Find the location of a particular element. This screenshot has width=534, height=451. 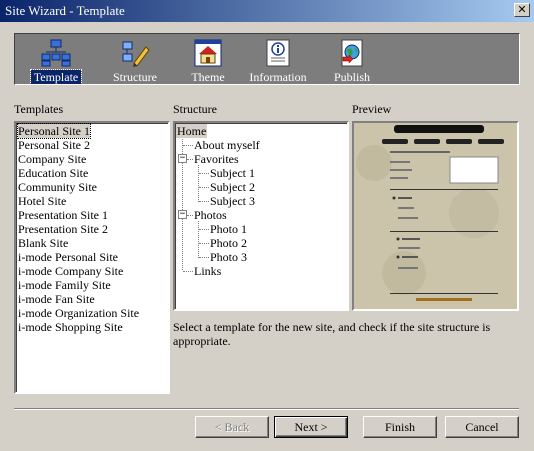

step-structure-label: Structure is located at coordinates (135, 77).